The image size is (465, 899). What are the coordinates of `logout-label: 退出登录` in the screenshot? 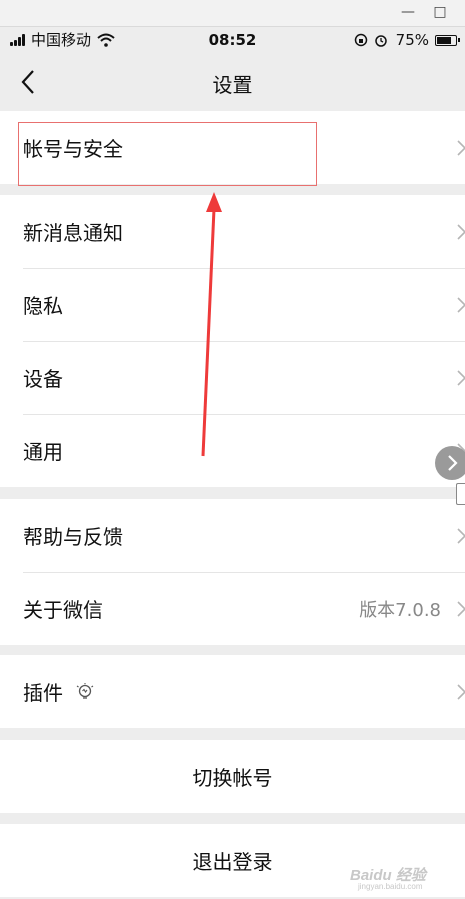 It's located at (232, 862).